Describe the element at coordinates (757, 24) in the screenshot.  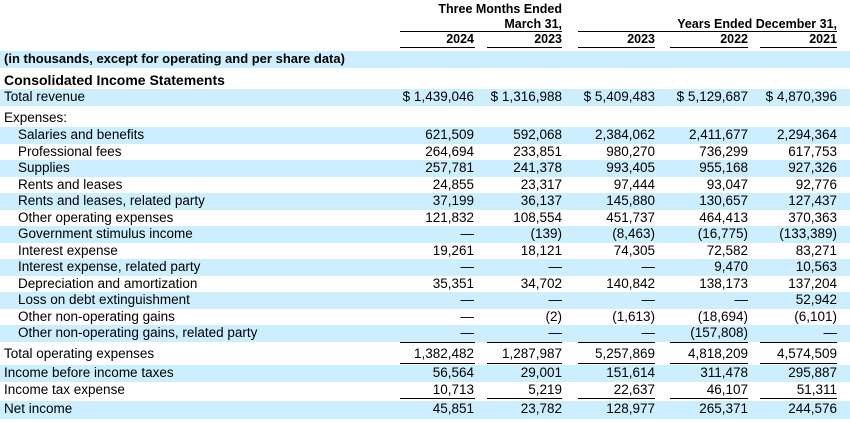
I see `header-years-ended: Years Ended December 31,` at that location.